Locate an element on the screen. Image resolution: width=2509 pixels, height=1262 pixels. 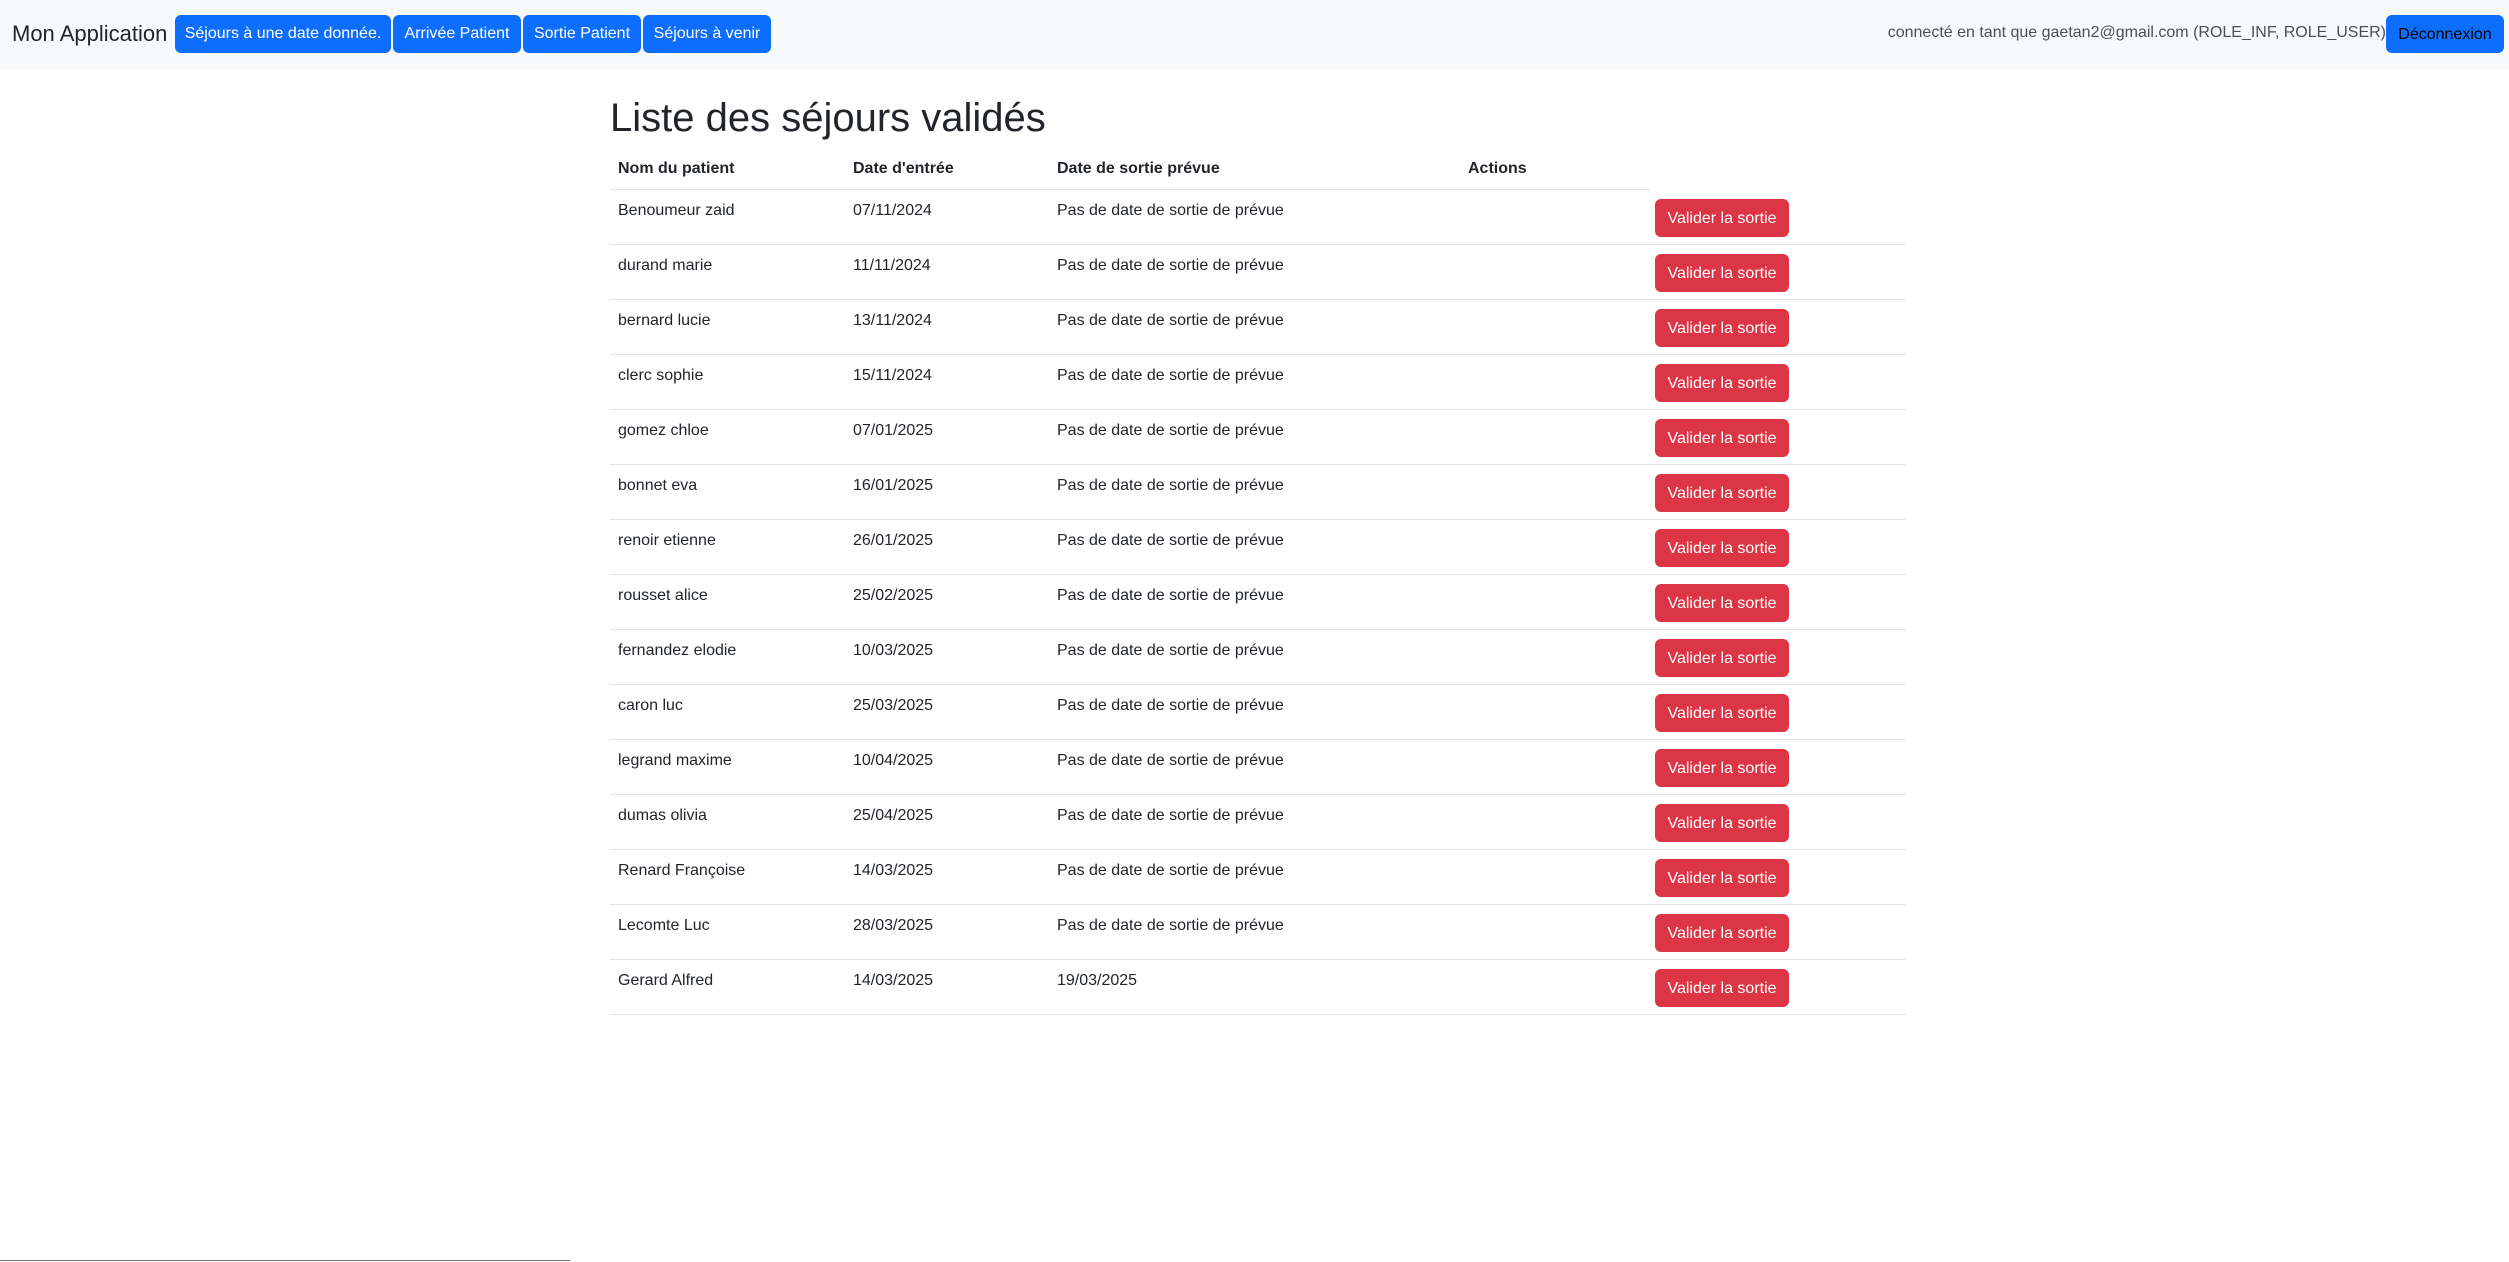
entry-date: 07/11/2024 is located at coordinates (892, 210).